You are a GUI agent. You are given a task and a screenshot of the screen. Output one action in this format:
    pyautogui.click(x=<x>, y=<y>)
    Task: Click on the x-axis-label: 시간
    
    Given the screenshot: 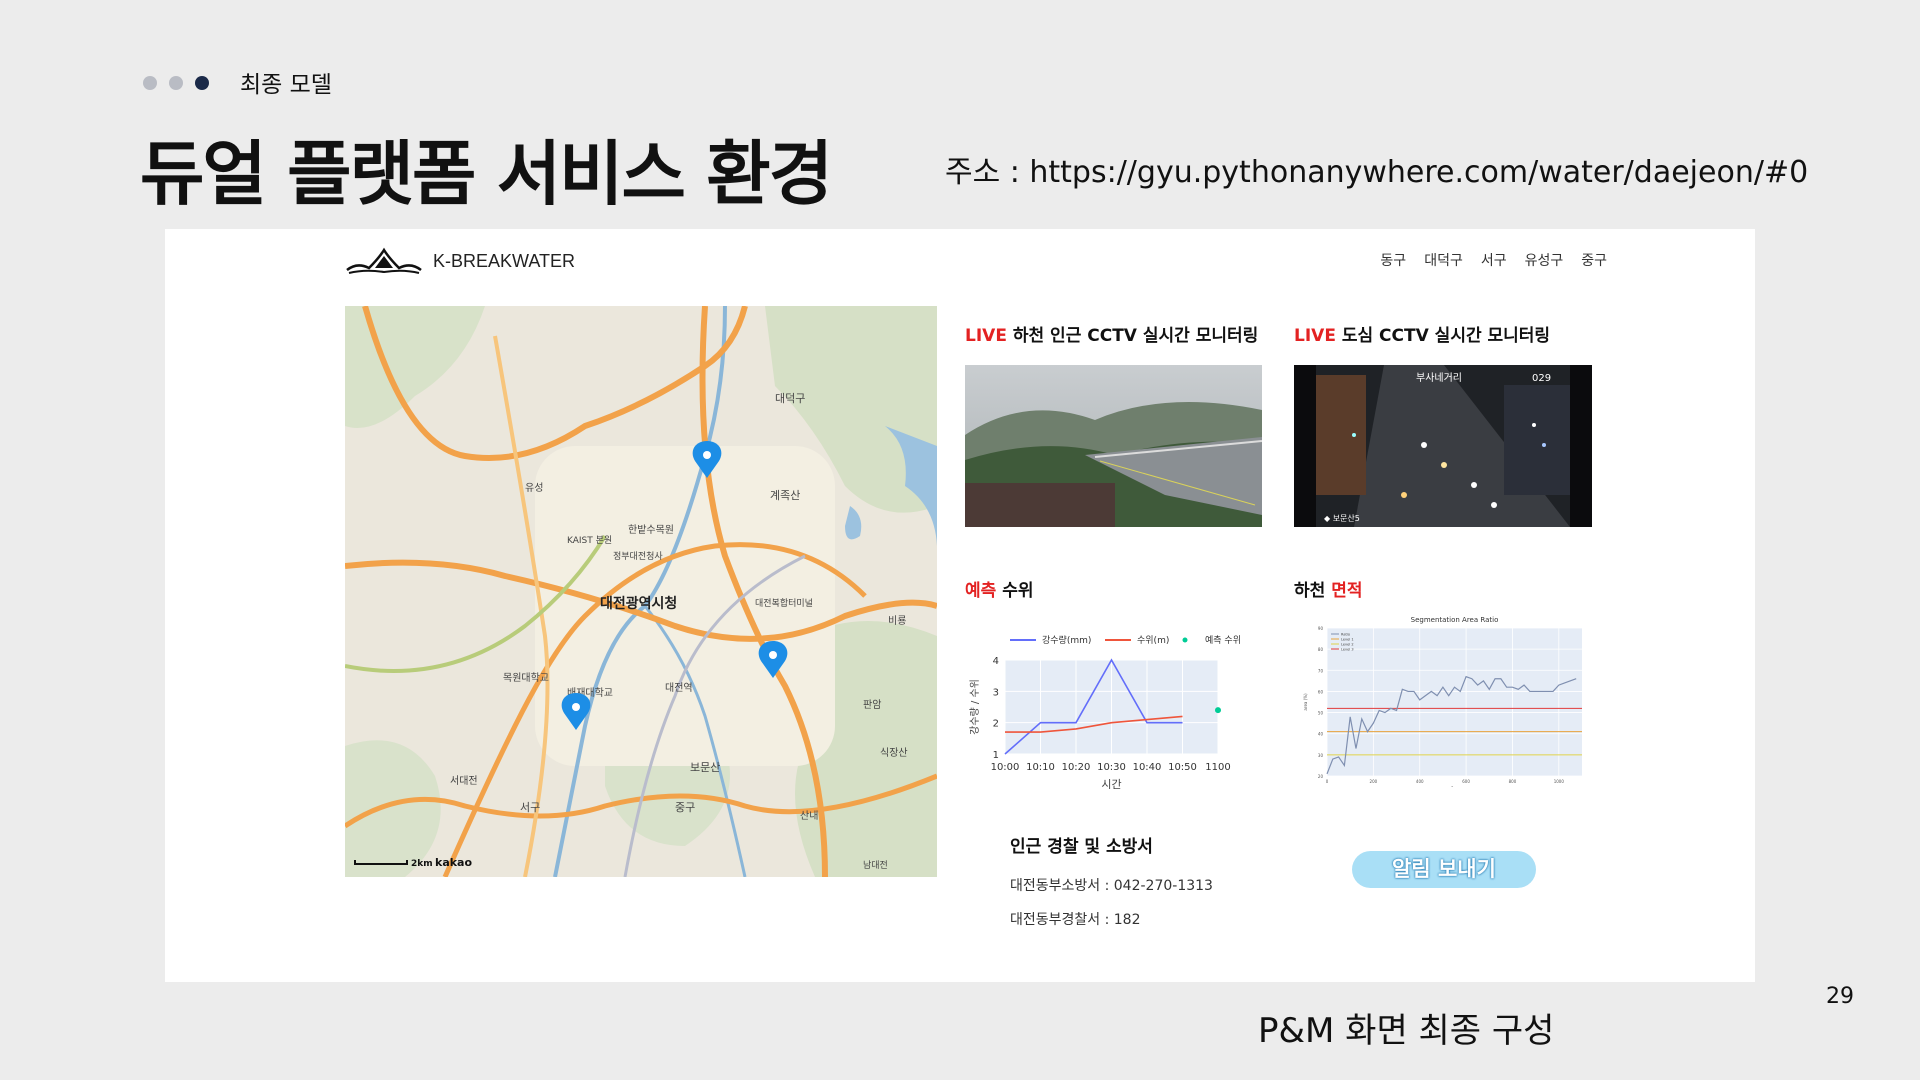 What is the action you would take?
    pyautogui.click(x=1111, y=784)
    